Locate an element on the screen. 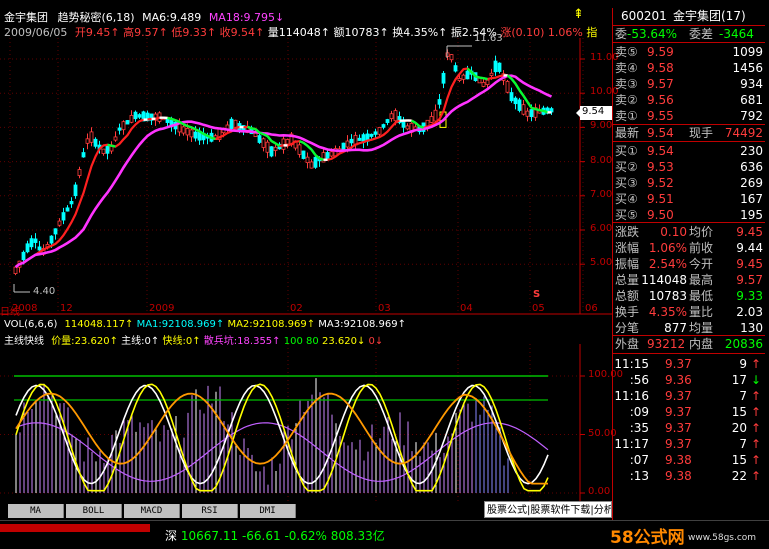 Image resolution: width=769 pixels, height=549 pixels. stat-l2: 最高 is located at coordinates (701, 280).